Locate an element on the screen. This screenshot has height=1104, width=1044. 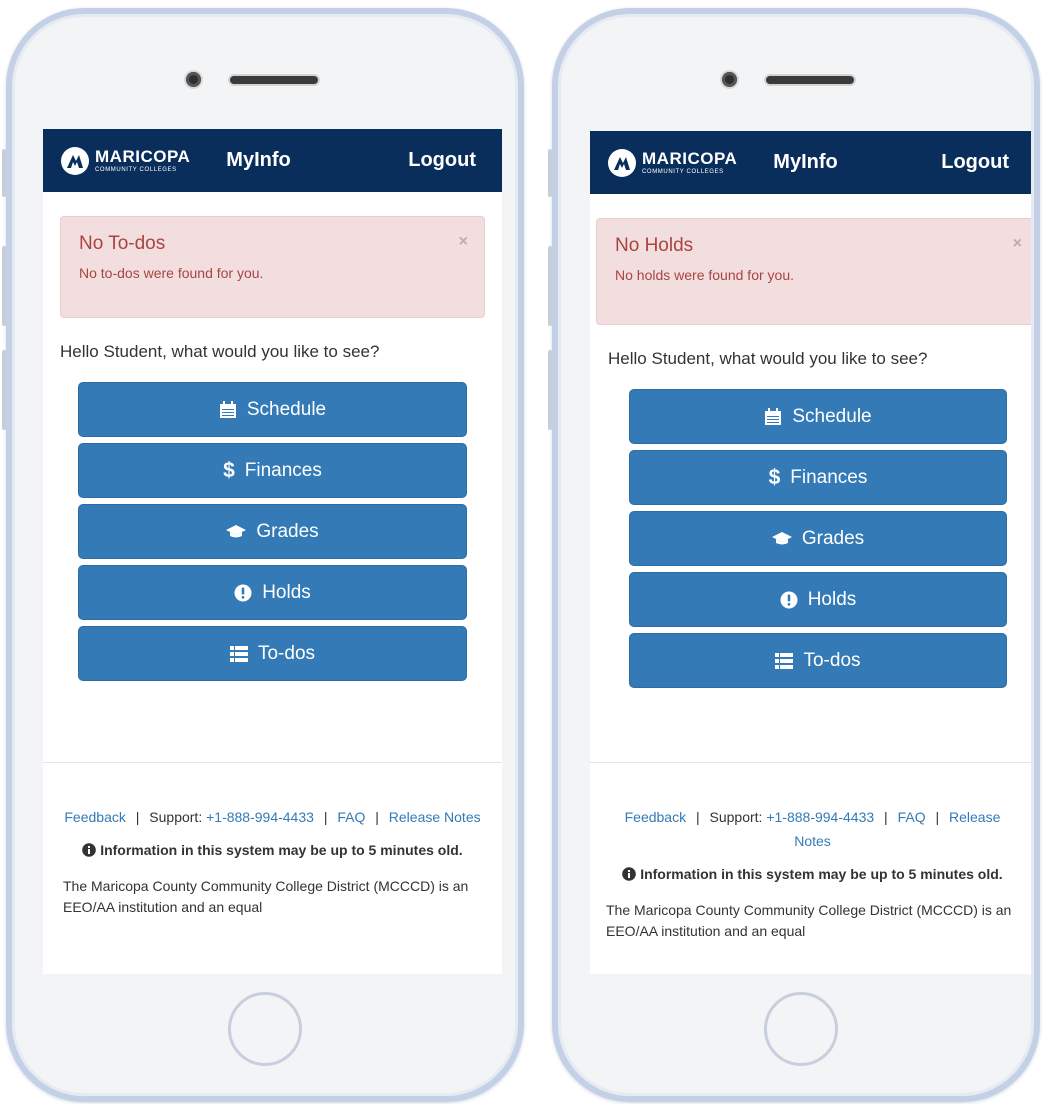
exclamation-circle-icon is located at coordinates (789, 600).